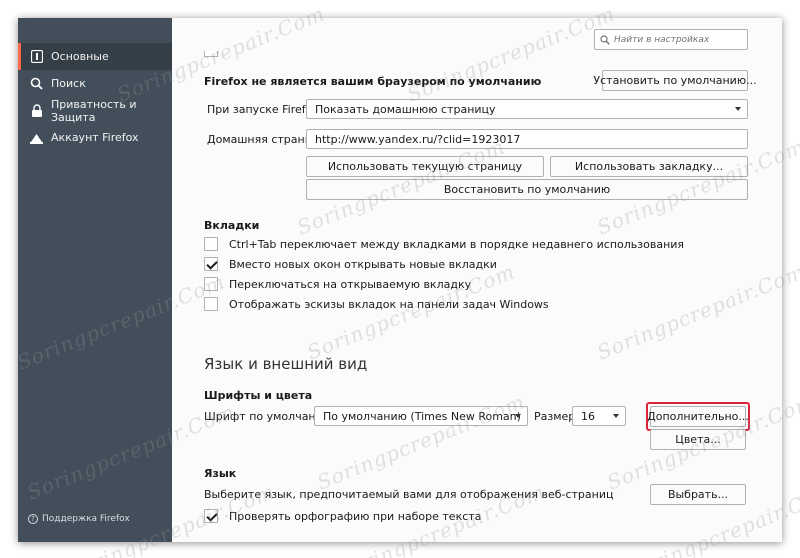 The height and width of the screenshot is (558, 800). What do you see at coordinates (588, 416) in the screenshot?
I see `font-size-value: 16` at bounding box center [588, 416].